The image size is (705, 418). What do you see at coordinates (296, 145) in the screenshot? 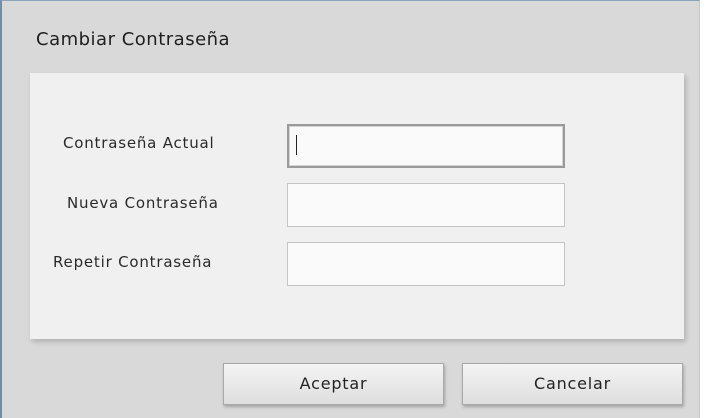
I see `text-caret` at bounding box center [296, 145].